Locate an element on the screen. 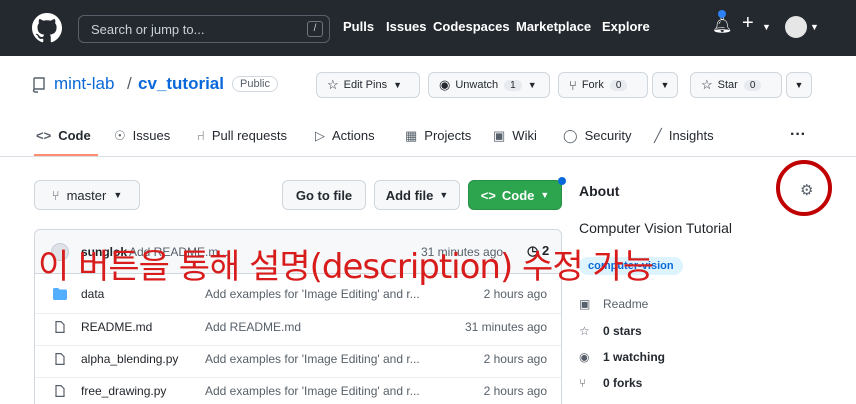 The image size is (856, 404). file-time: 31 minutes ago is located at coordinates (505, 327).